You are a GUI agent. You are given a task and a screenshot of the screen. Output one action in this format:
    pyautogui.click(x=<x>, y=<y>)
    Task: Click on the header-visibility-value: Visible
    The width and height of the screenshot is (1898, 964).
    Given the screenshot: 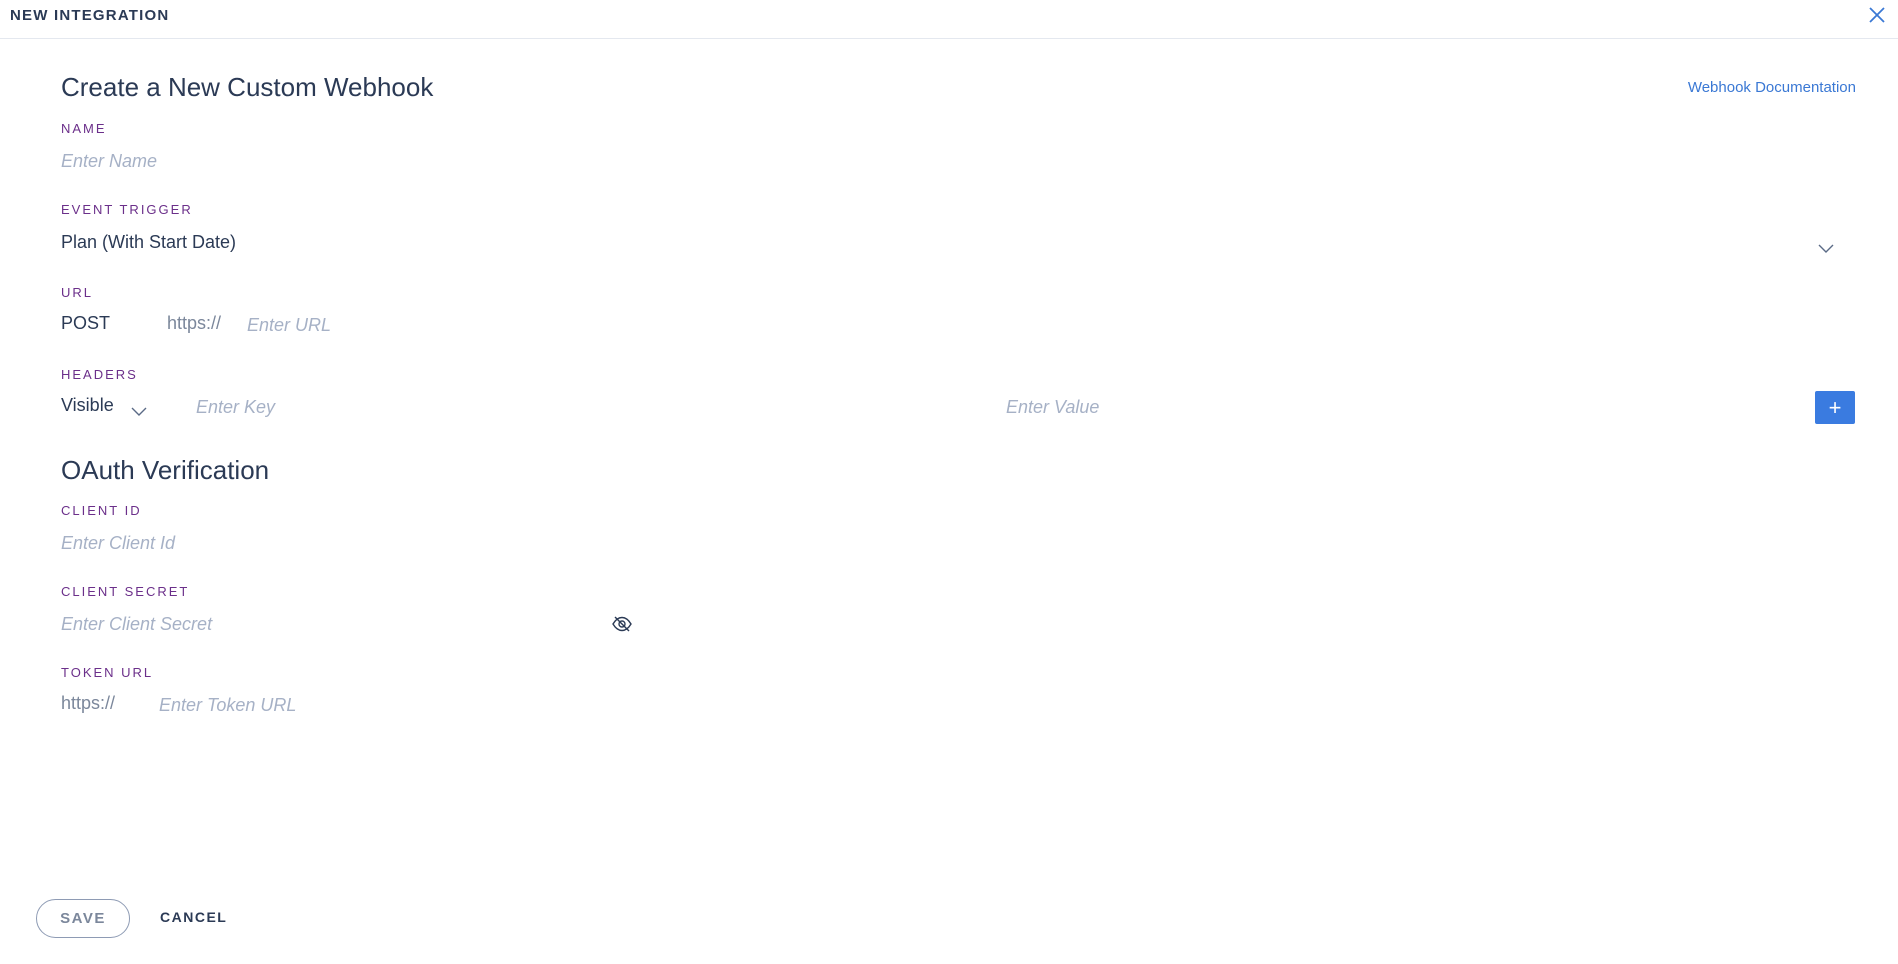 What is the action you would take?
    pyautogui.click(x=87, y=405)
    